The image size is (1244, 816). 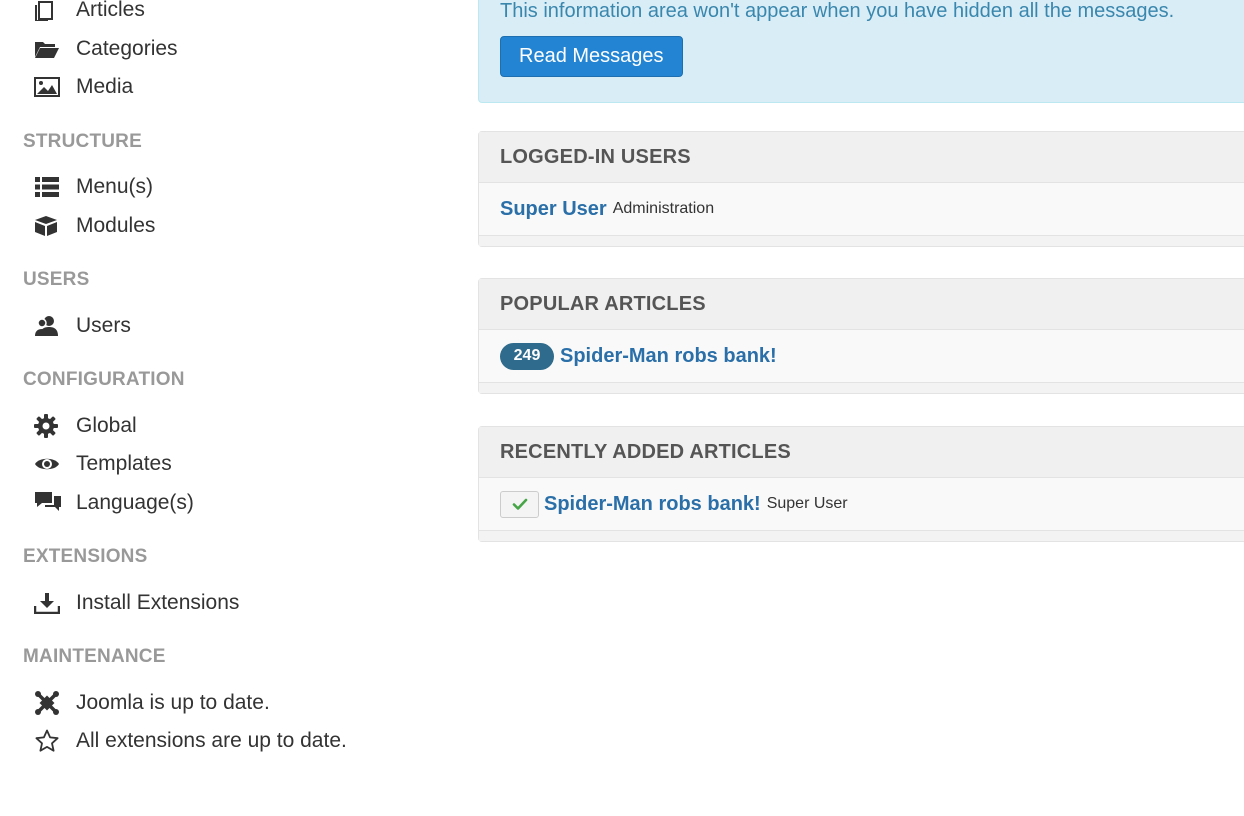 What do you see at coordinates (861, 452) in the screenshot?
I see `panel-title: RECENTLY ADDED ARTICLES` at bounding box center [861, 452].